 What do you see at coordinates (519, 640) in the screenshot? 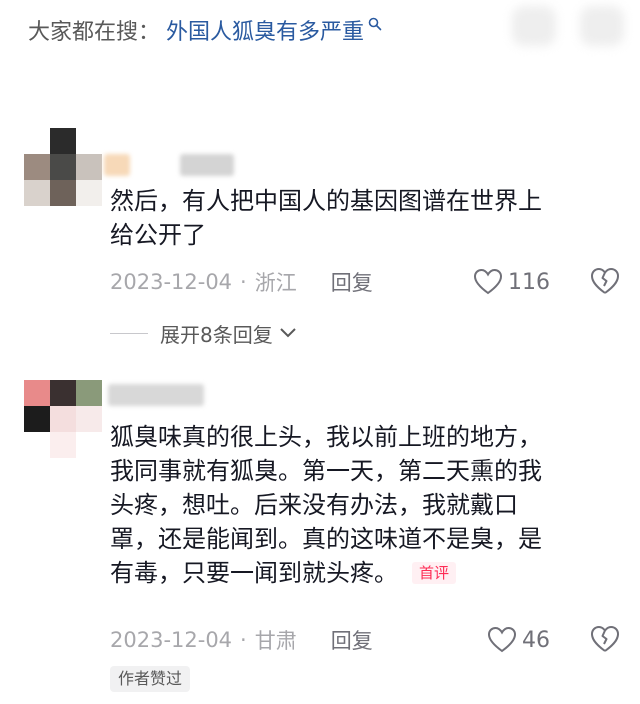
I see `like-button: 46` at bounding box center [519, 640].